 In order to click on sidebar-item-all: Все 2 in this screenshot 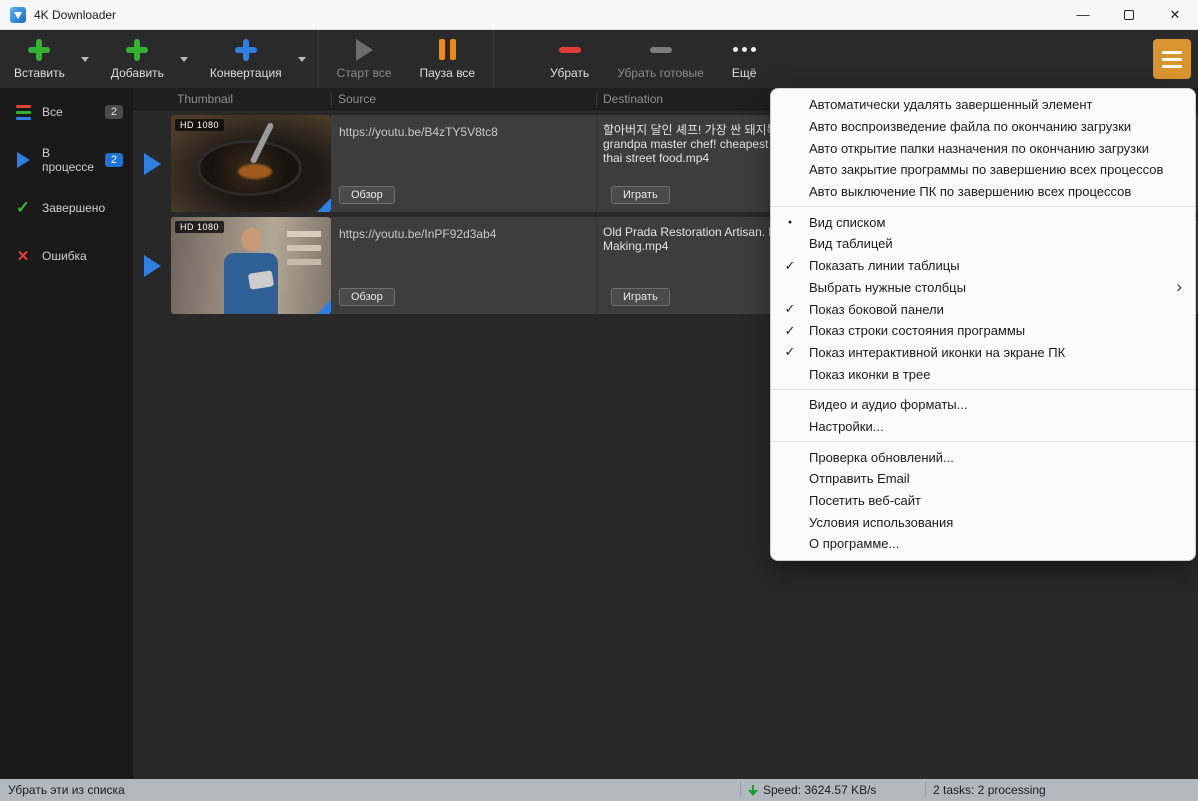, I will do `click(66, 112)`.